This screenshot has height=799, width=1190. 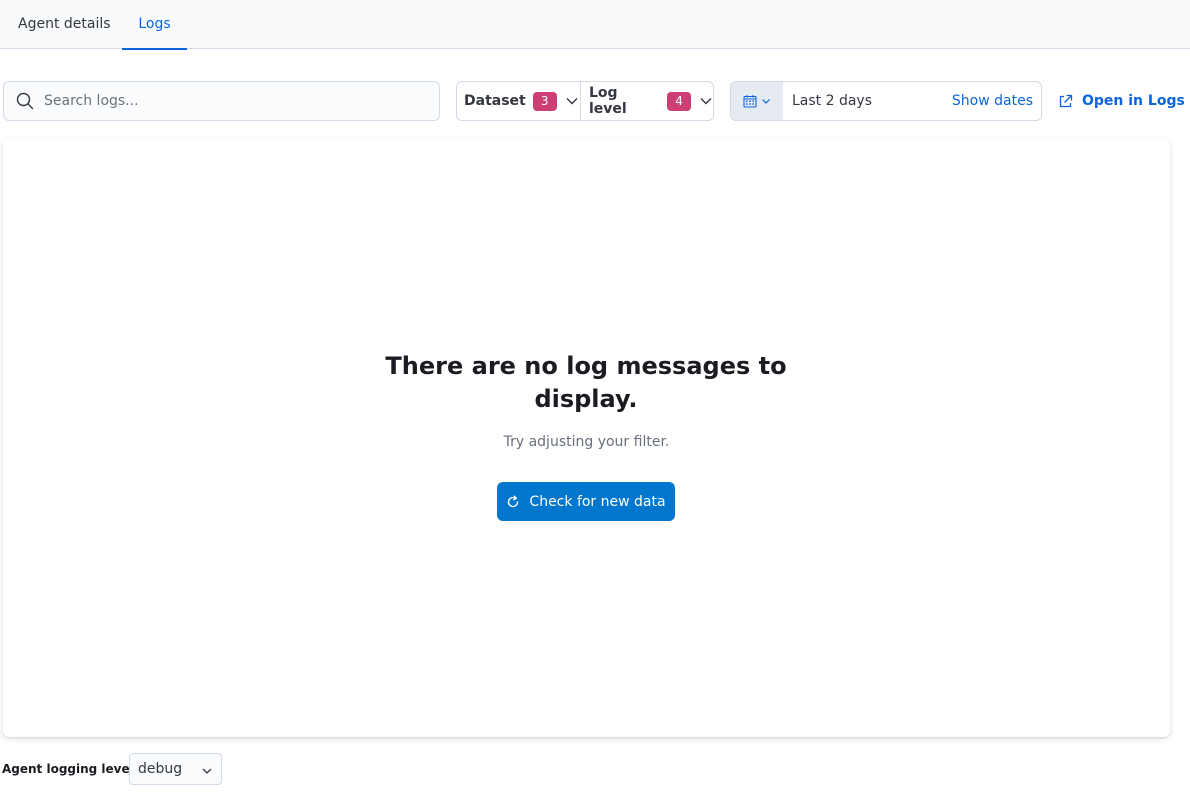 I want to click on show-dates-button: Show dates, so click(x=992, y=101).